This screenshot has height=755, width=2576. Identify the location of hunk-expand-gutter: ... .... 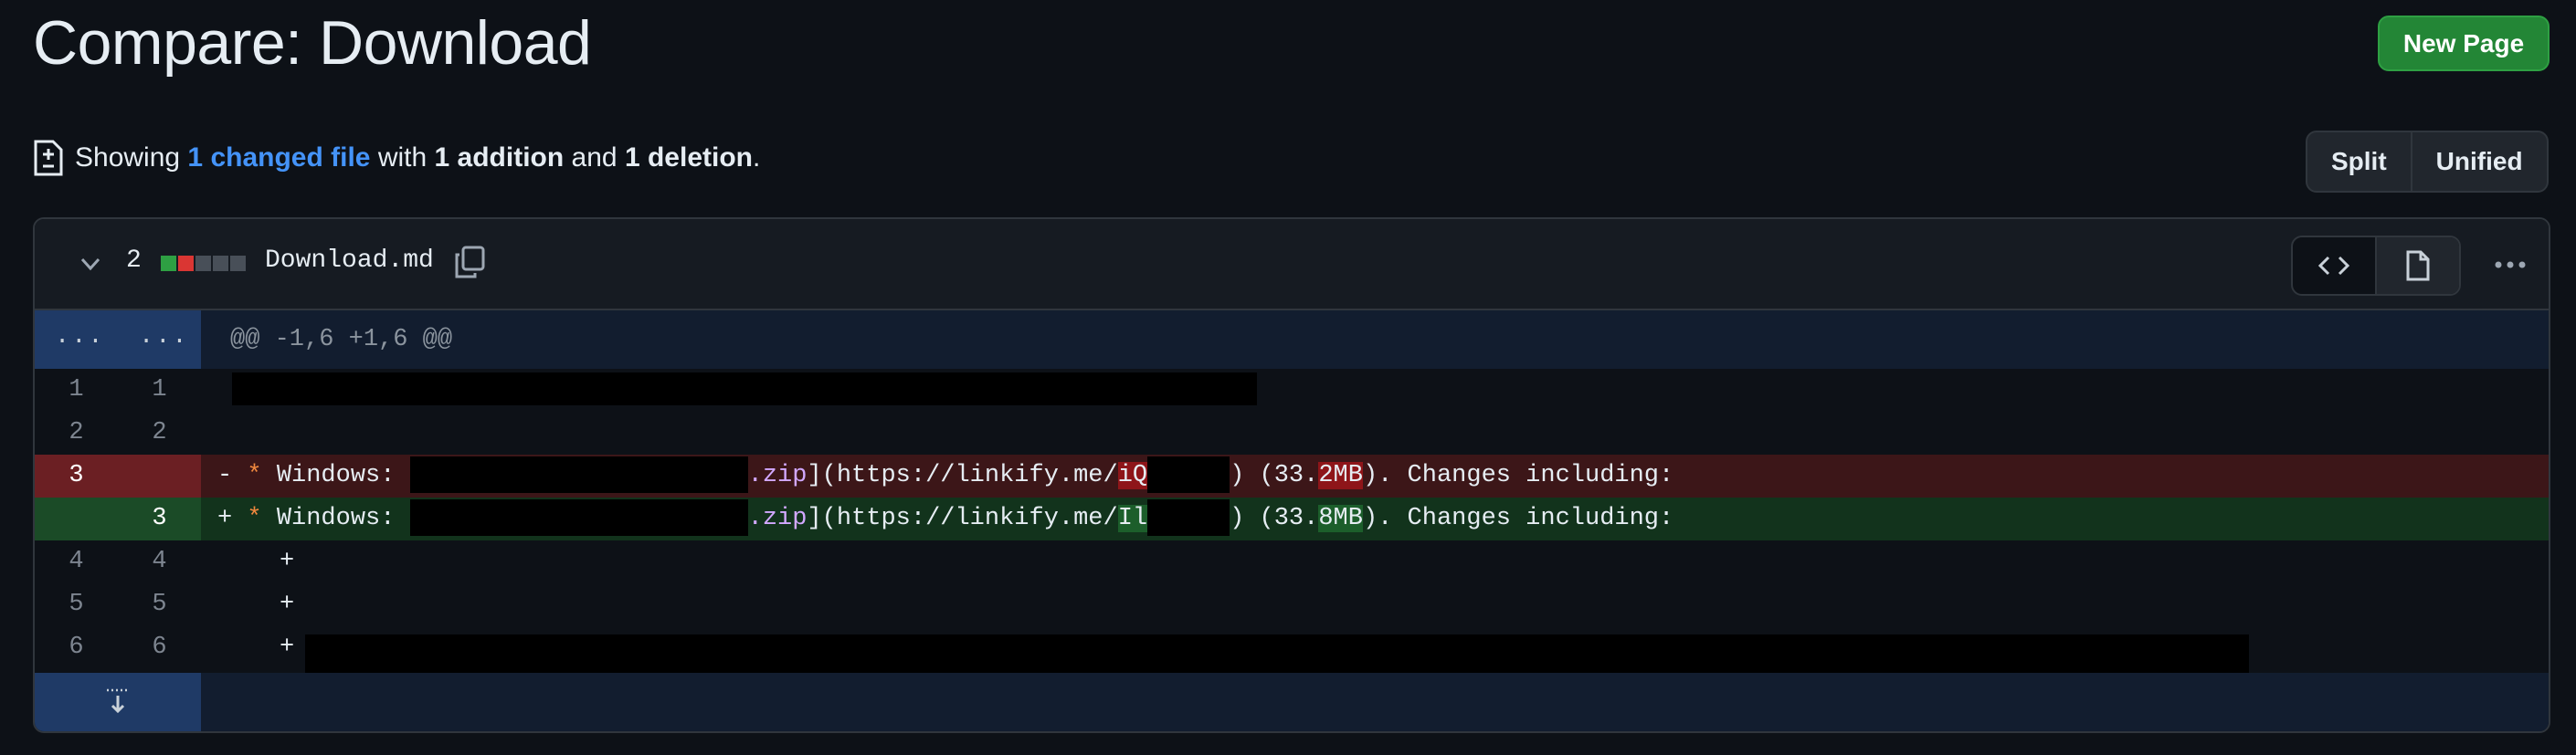
(118, 339).